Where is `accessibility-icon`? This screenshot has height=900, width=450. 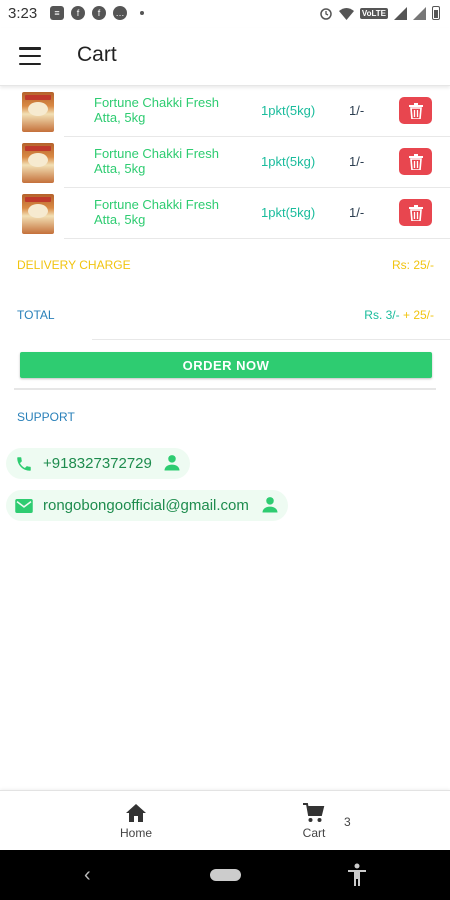 accessibility-icon is located at coordinates (357, 875).